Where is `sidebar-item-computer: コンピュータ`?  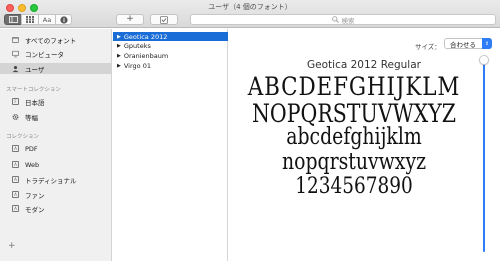 sidebar-item-computer: コンピュータ is located at coordinates (55, 53).